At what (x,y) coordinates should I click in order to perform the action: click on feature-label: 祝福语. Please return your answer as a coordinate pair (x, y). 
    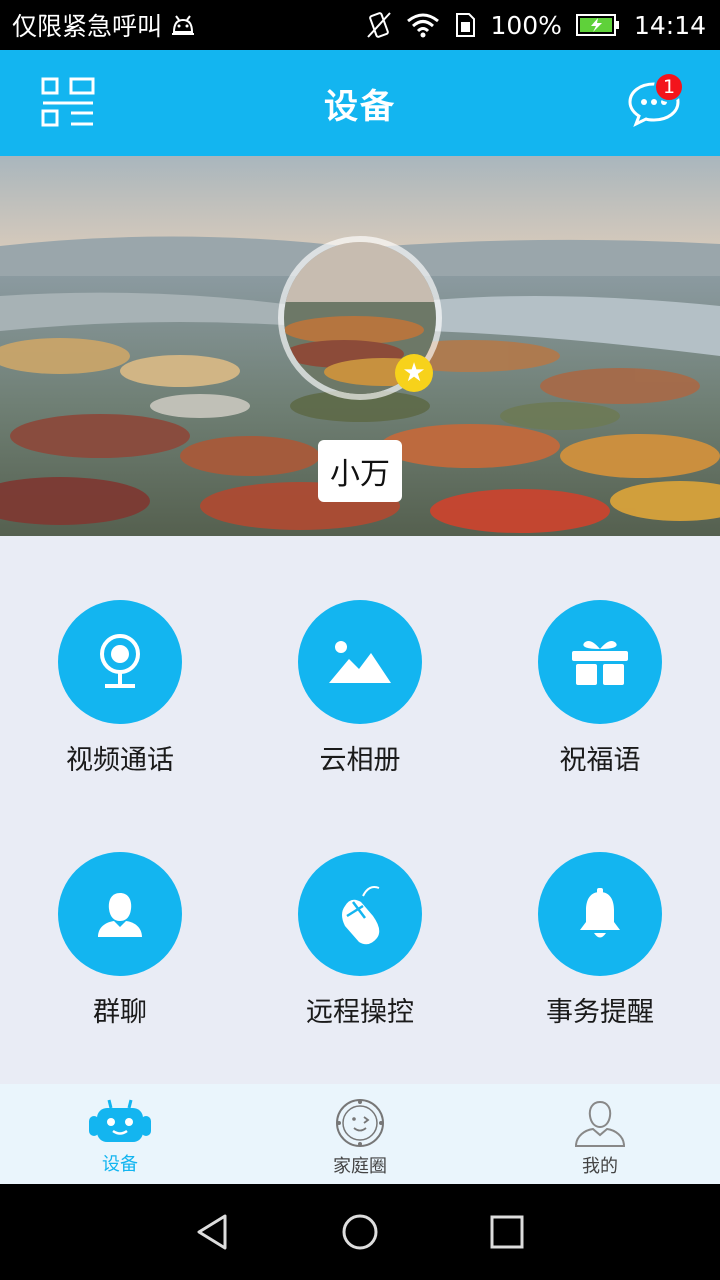
    Looking at the image, I should click on (600, 760).